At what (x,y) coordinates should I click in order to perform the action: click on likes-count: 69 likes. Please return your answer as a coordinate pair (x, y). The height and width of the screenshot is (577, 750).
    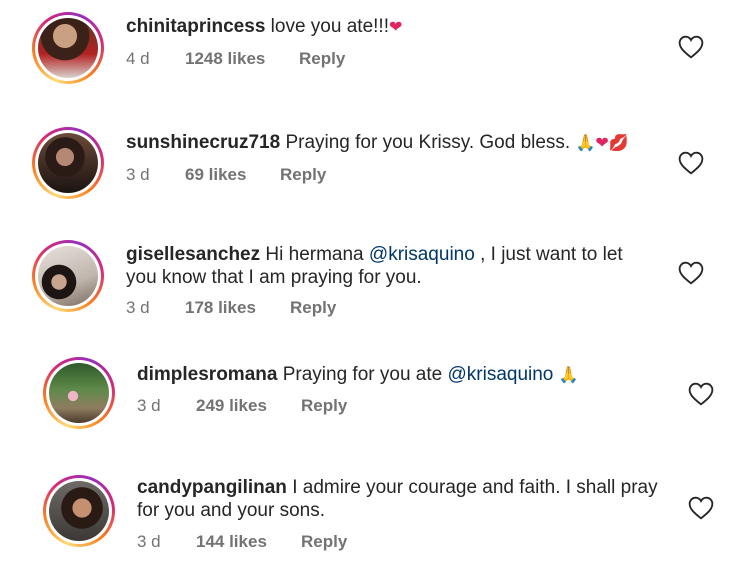
    Looking at the image, I should click on (215, 175).